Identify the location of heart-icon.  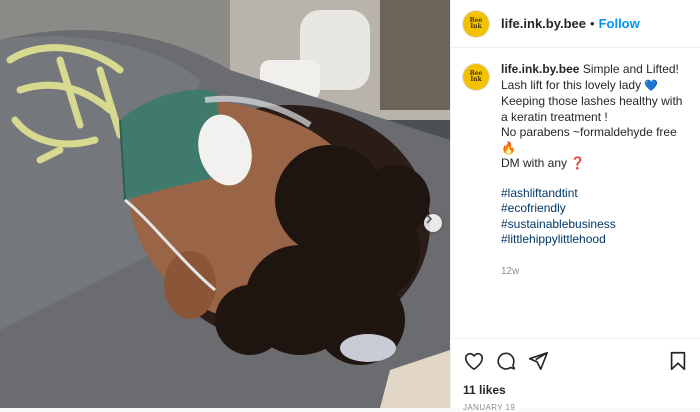
(474, 361).